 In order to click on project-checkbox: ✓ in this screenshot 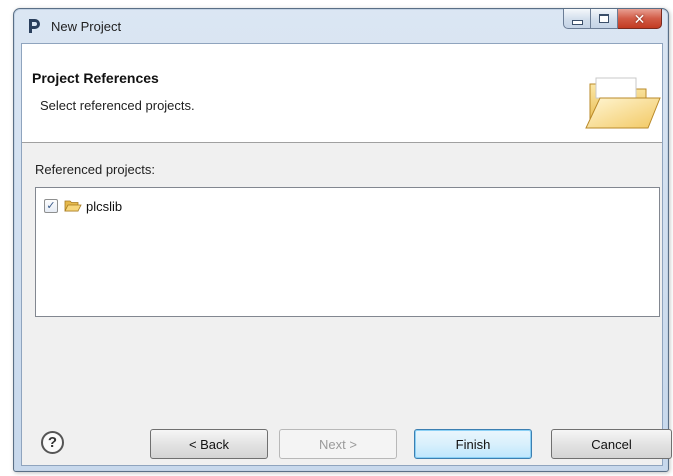, I will do `click(51, 206)`.